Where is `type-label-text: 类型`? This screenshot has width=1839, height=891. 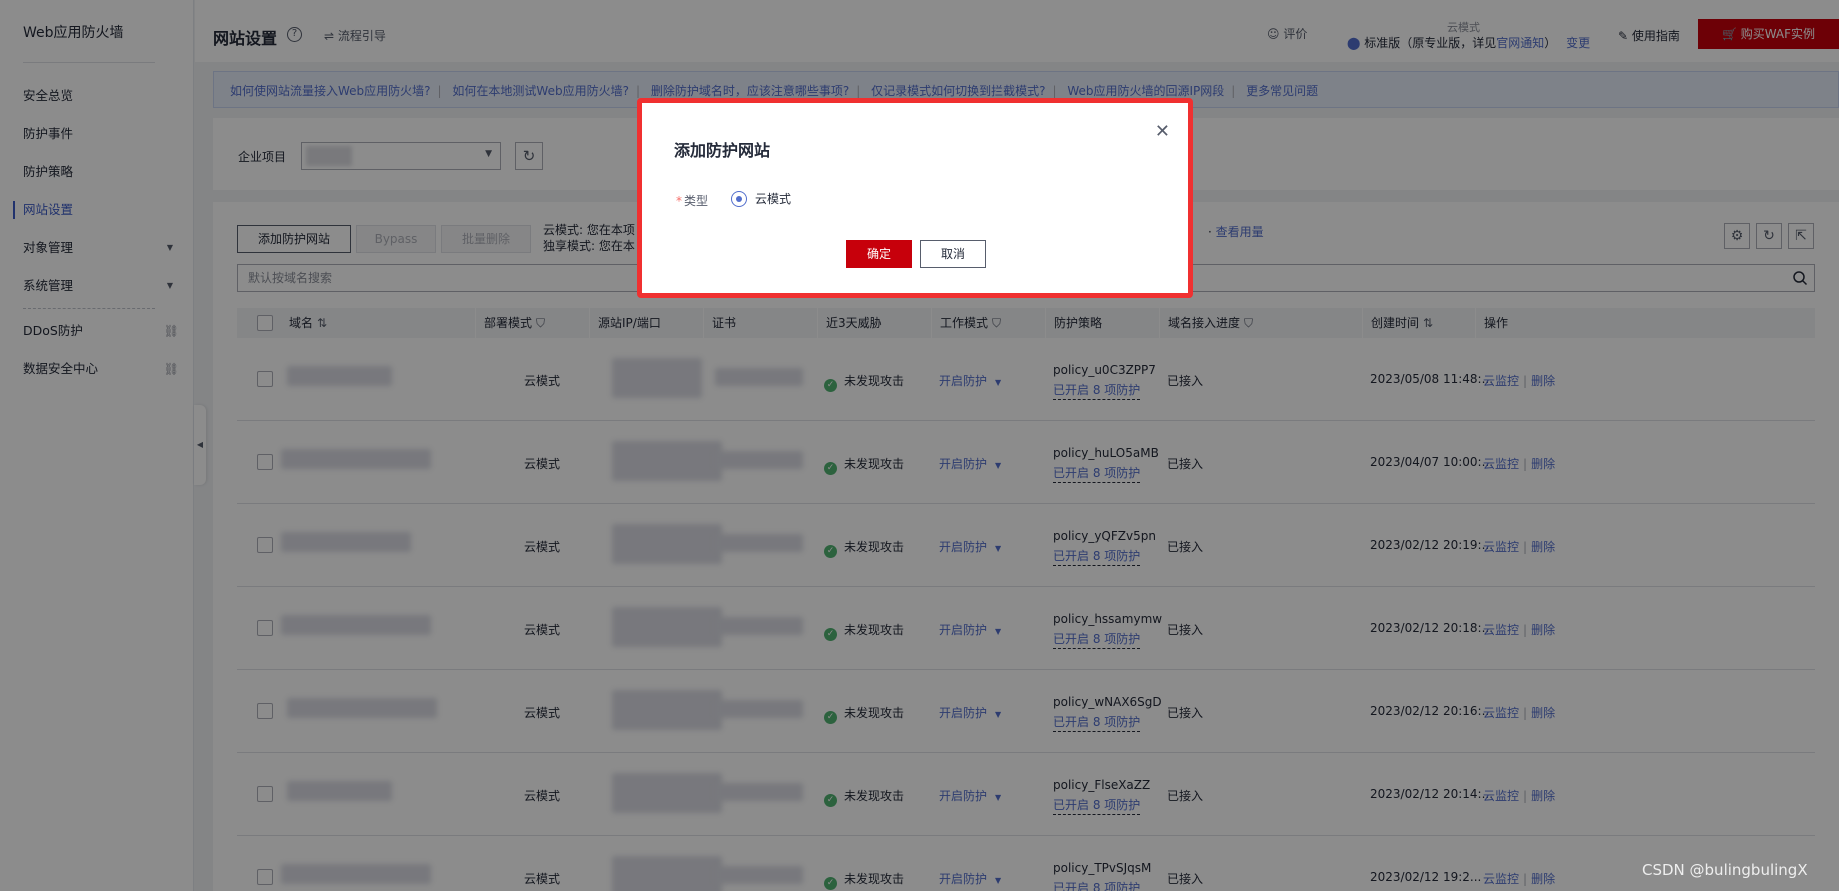
type-label-text: 类型 is located at coordinates (696, 201).